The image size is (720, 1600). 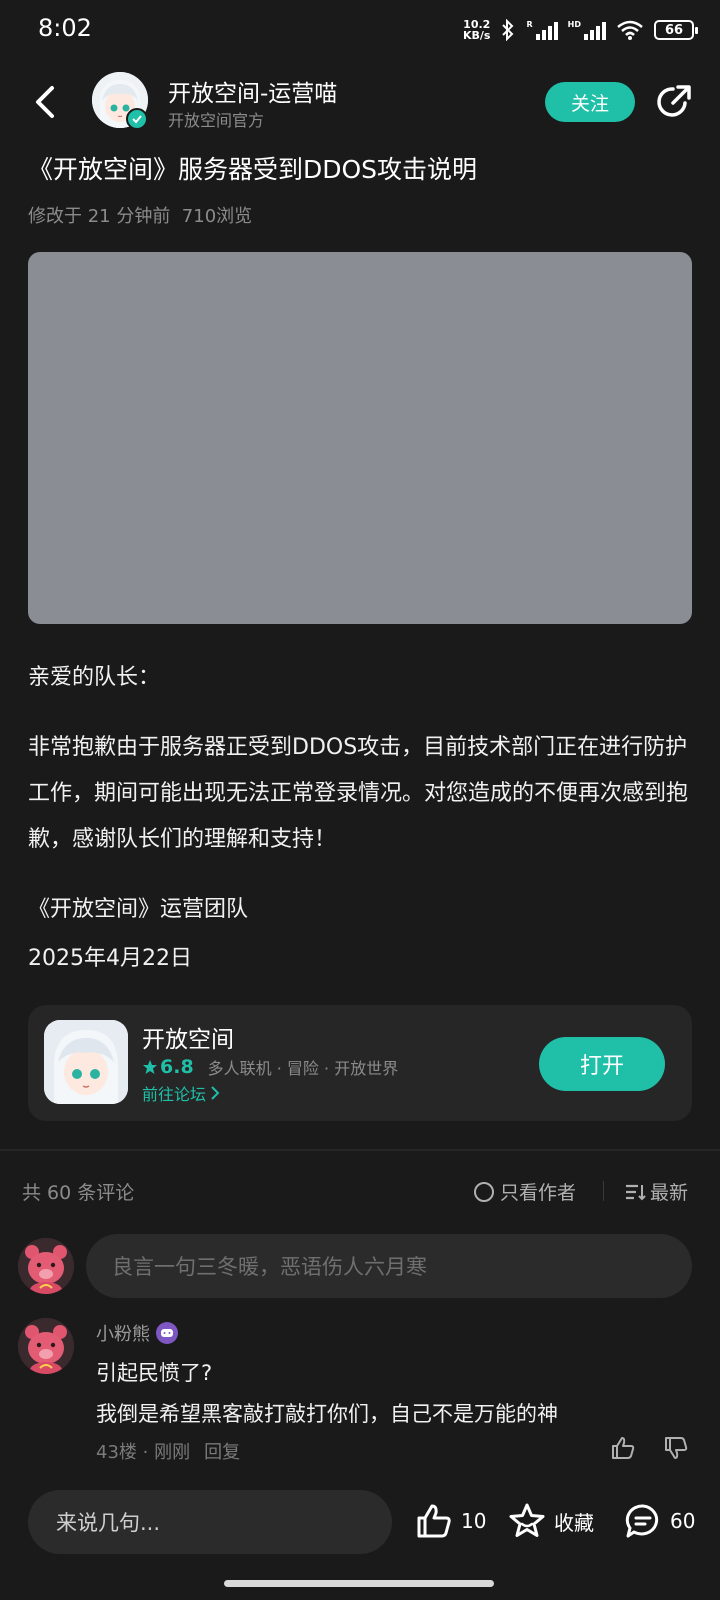 What do you see at coordinates (474, 1521) in the screenshot?
I see `like-count: 10` at bounding box center [474, 1521].